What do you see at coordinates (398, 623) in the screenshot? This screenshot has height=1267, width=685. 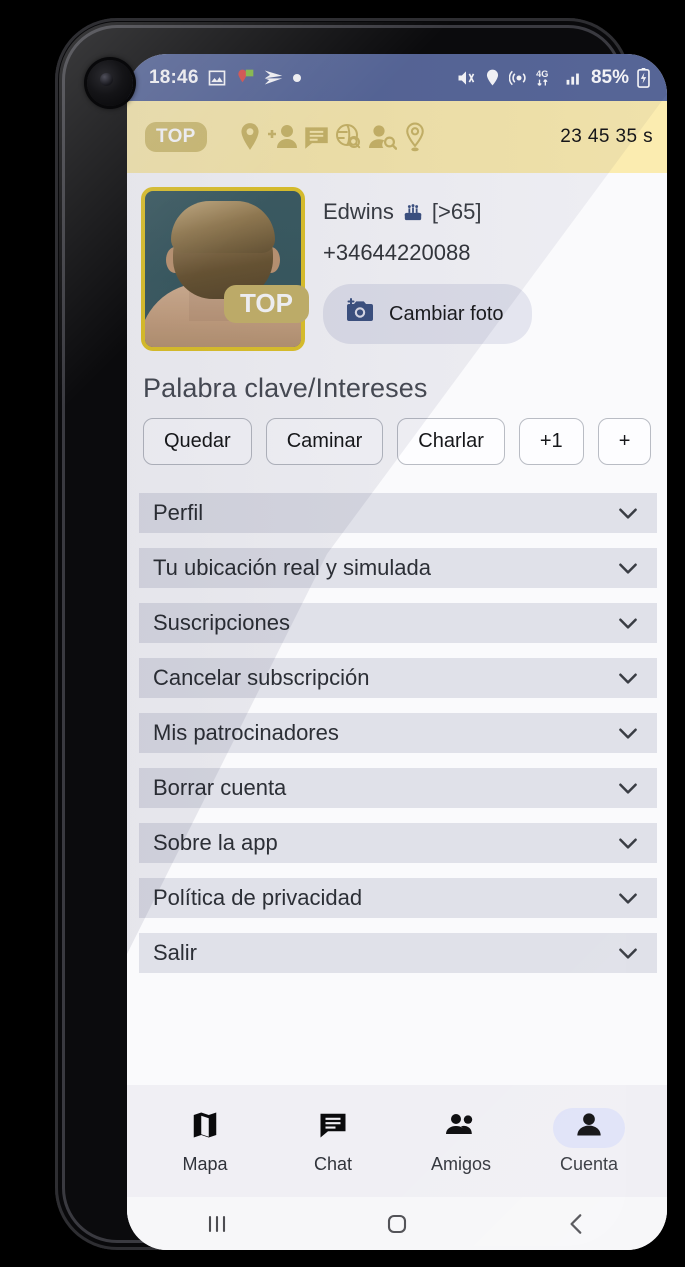 I see `accordion-row-suscripciones: Suscripciones` at bounding box center [398, 623].